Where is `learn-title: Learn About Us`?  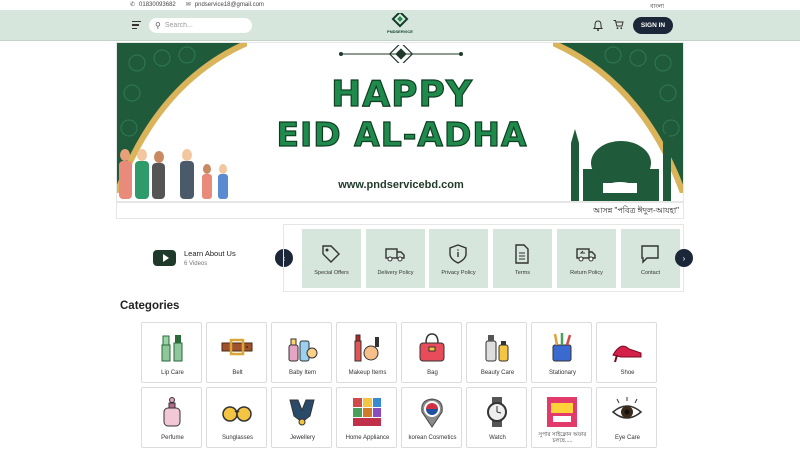 learn-title: Learn About Us is located at coordinates (210, 253).